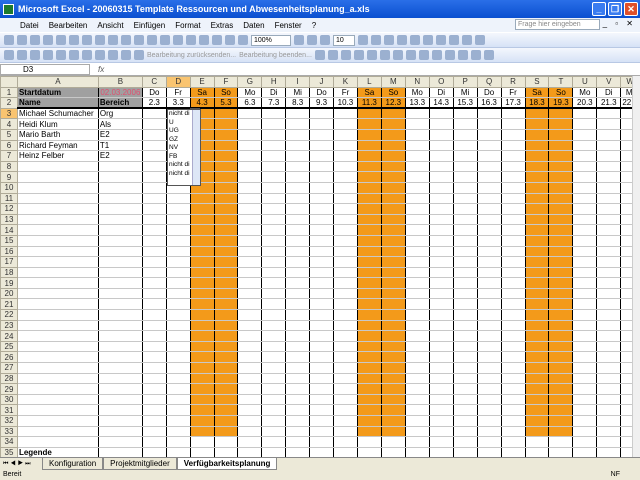  Describe the element at coordinates (140, 464) in the screenshot. I see `sheet-tab-1: Projektmitglieder` at that location.